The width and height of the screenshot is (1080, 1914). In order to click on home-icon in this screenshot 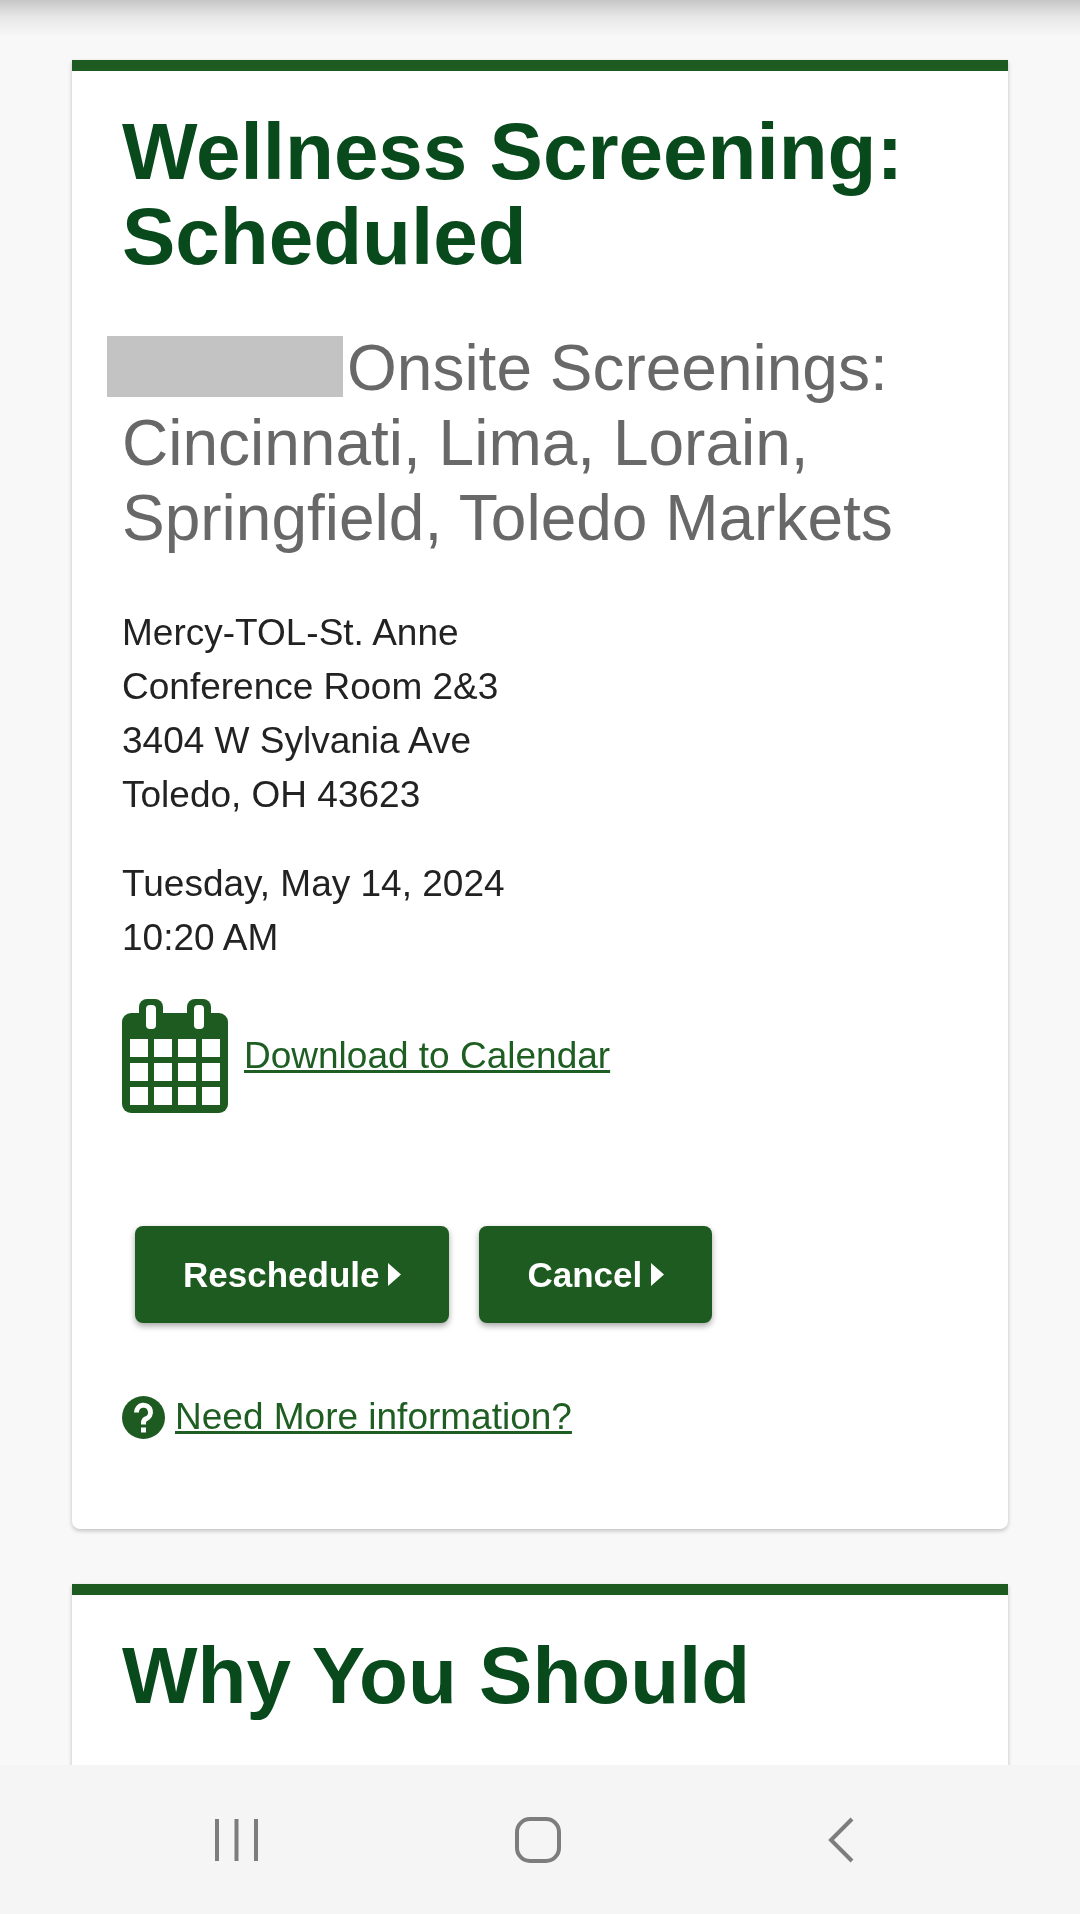, I will do `click(538, 1839)`.